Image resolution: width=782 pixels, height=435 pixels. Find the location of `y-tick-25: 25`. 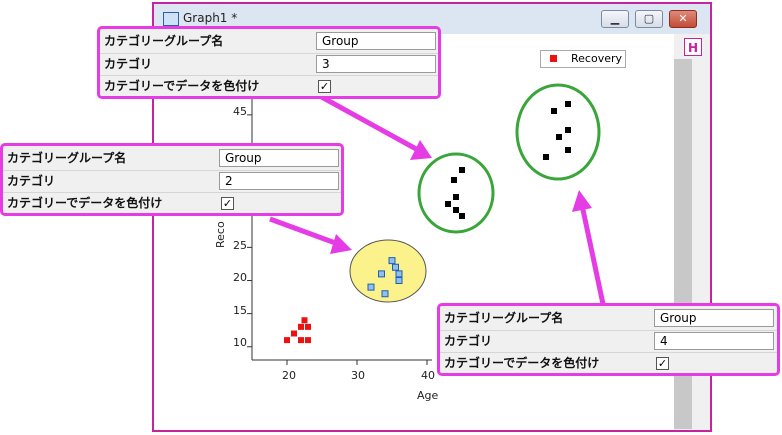

y-tick-25: 25 is located at coordinates (240, 245).